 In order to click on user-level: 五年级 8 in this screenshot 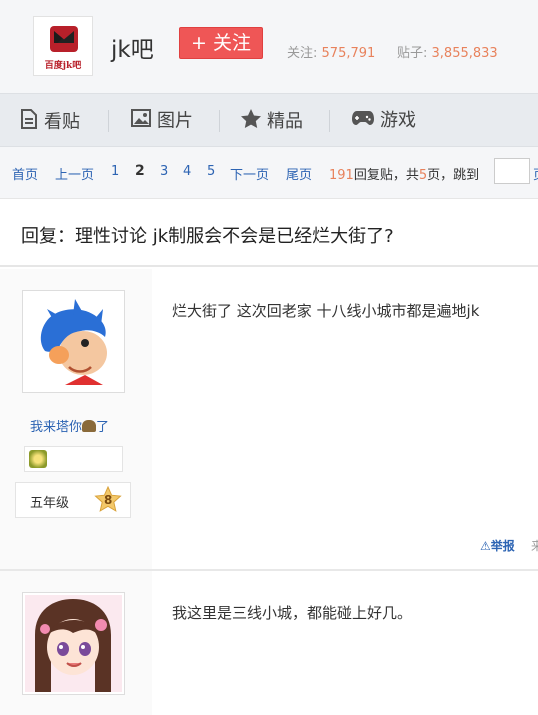, I will do `click(73, 500)`.